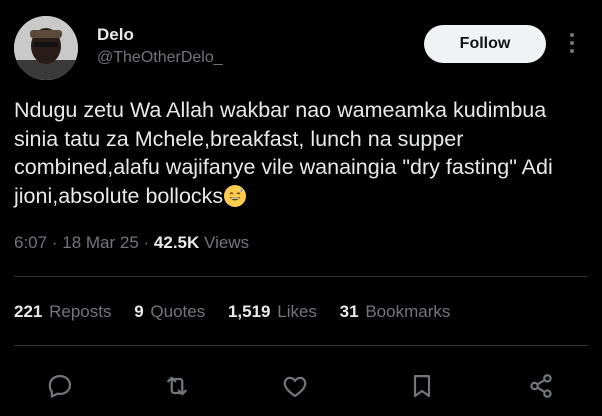 The width and height of the screenshot is (602, 416). What do you see at coordinates (485, 44) in the screenshot?
I see `follow-button: Follow` at bounding box center [485, 44].